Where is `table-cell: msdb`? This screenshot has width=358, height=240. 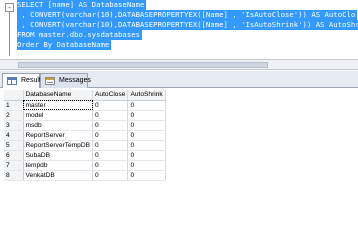 table-cell: msdb is located at coordinates (58, 125).